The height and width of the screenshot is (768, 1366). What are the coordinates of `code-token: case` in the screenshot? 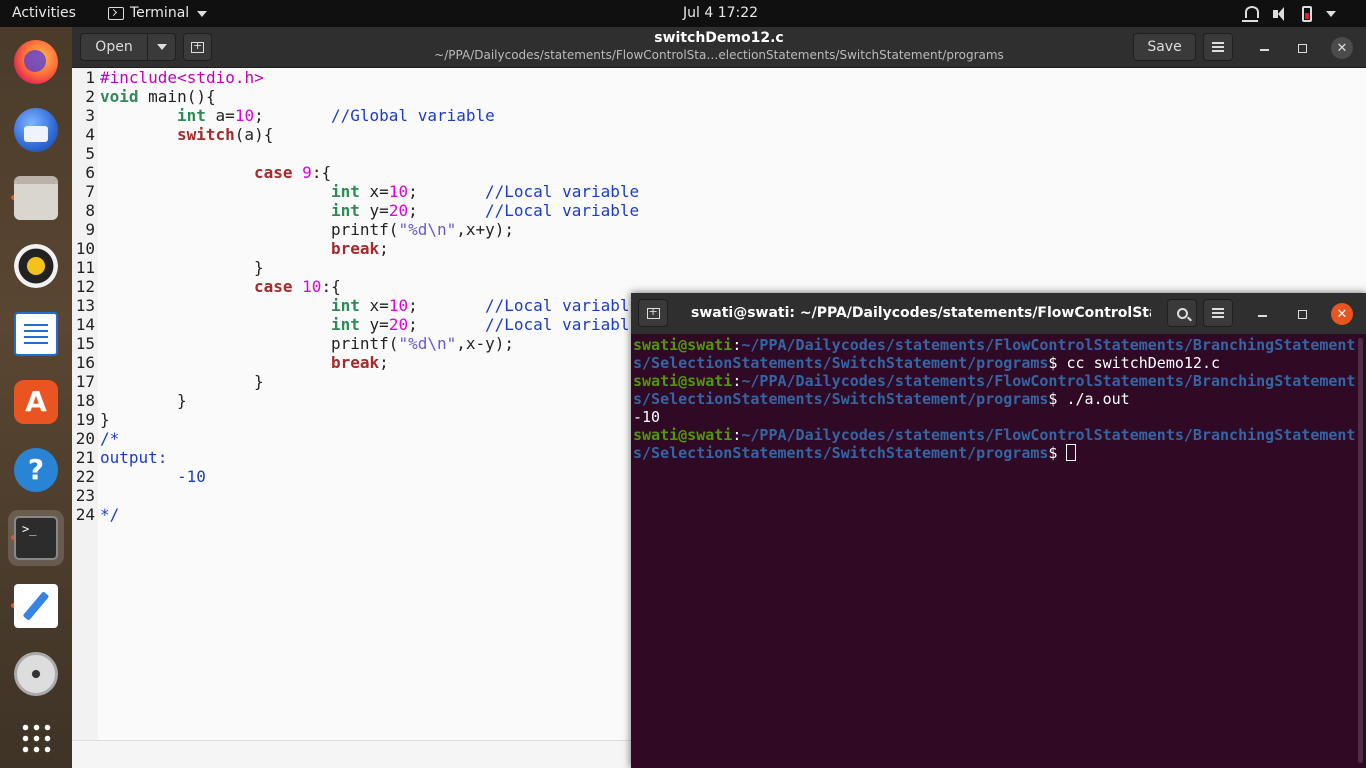 It's located at (273, 286).